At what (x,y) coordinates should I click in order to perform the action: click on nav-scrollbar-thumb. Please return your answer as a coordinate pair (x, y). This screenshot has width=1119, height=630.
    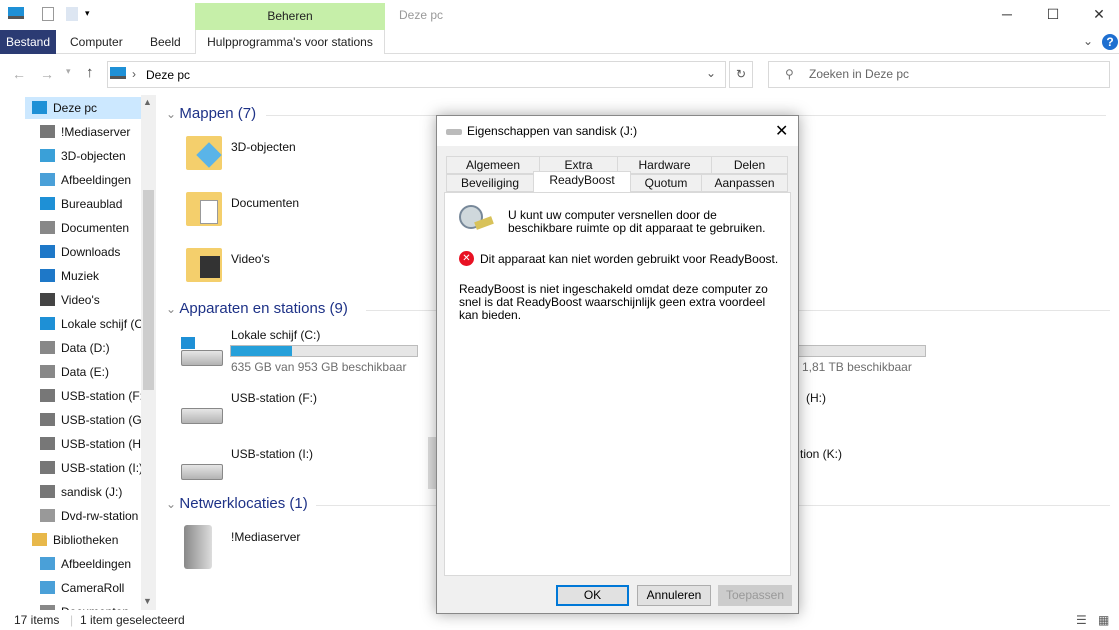
    Looking at the image, I should click on (148, 290).